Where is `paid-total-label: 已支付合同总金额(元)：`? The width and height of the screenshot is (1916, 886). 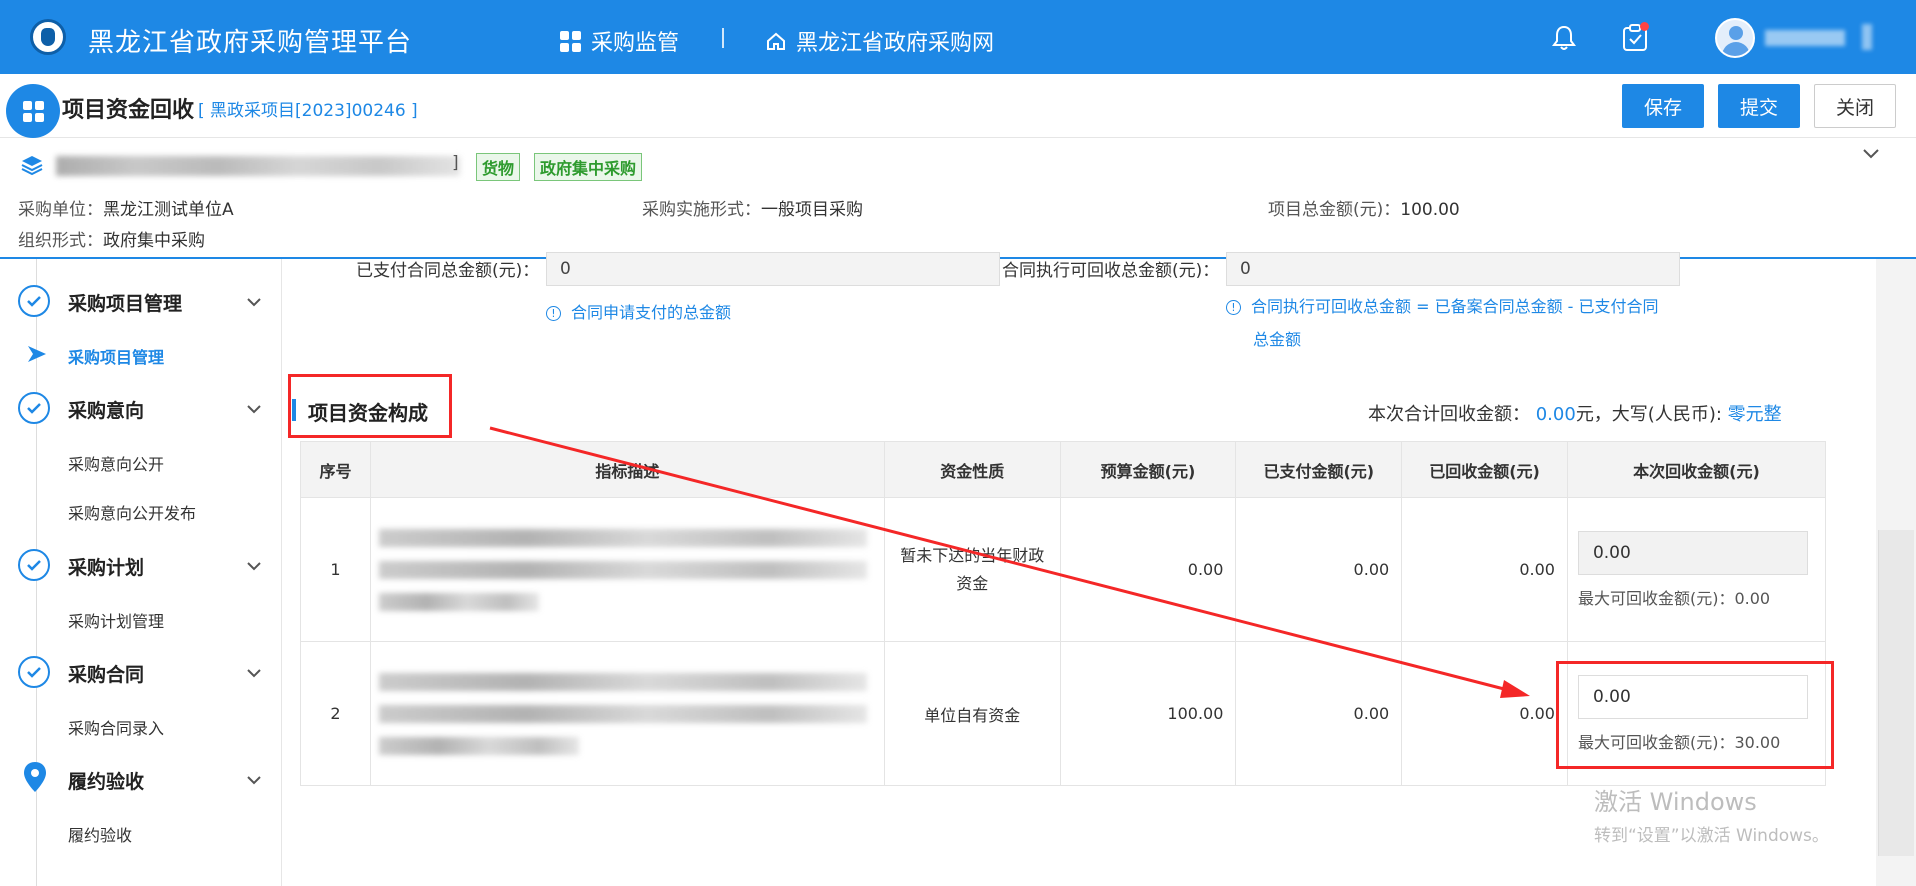 paid-total-label: 已支付合同总金额(元)： is located at coordinates (448, 271).